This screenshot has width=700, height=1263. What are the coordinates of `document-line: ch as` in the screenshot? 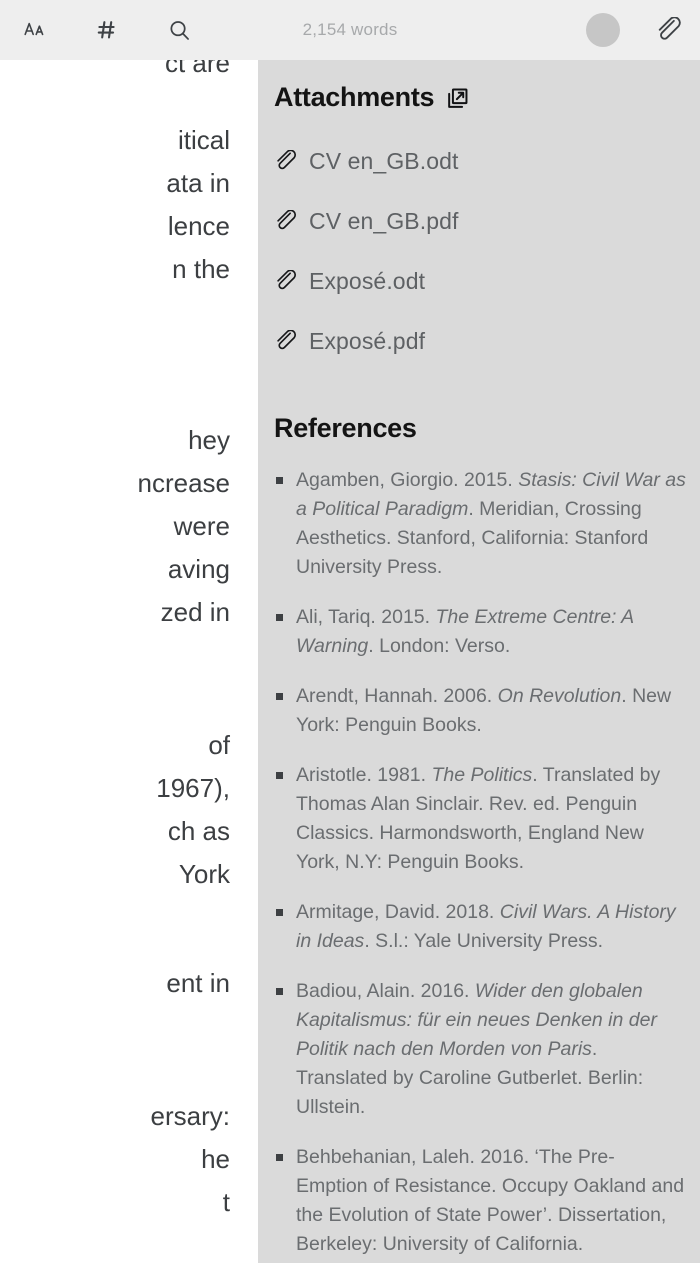 It's located at (198, 831).